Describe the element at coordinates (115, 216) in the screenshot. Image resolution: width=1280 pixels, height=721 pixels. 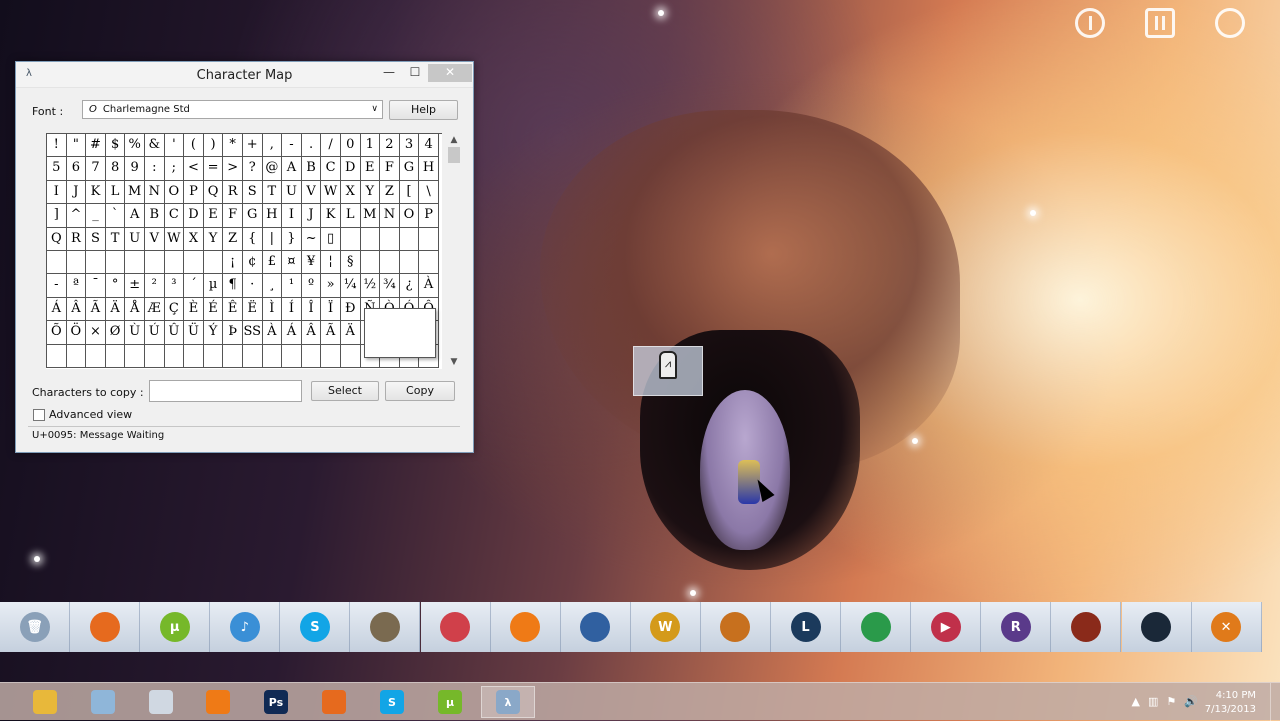
I see `character-cell: `` at that location.